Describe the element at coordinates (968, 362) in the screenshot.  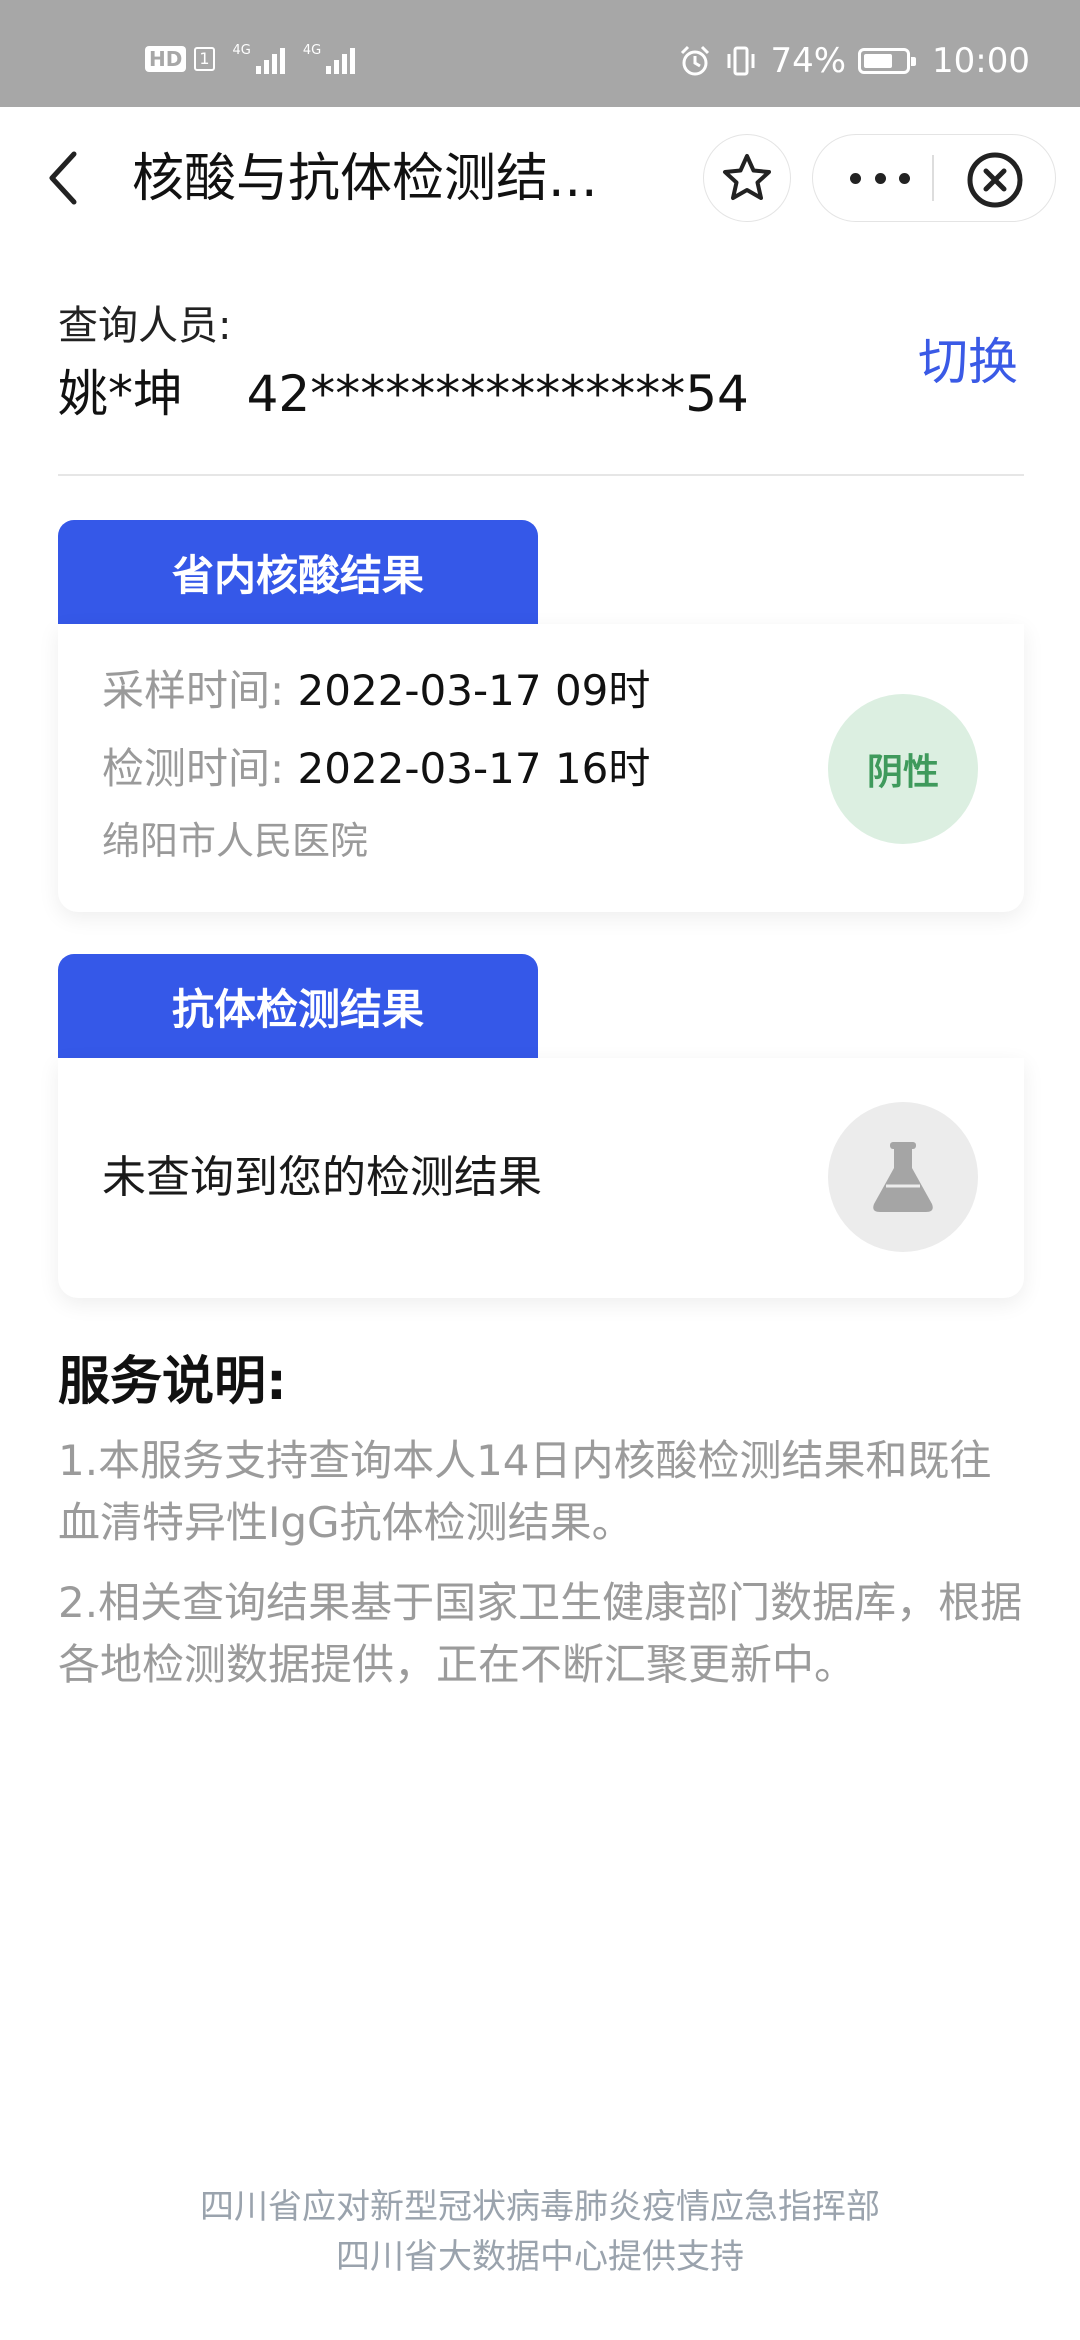
I see `switch-person-link: 切换` at that location.